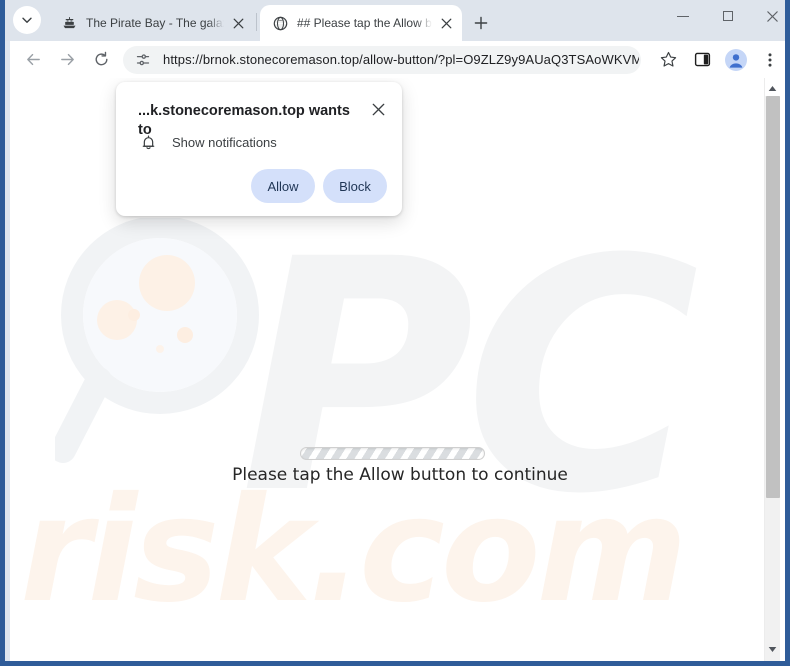 Image resolution: width=790 pixels, height=666 pixels. I want to click on vertical-scrollbar, so click(772, 369).